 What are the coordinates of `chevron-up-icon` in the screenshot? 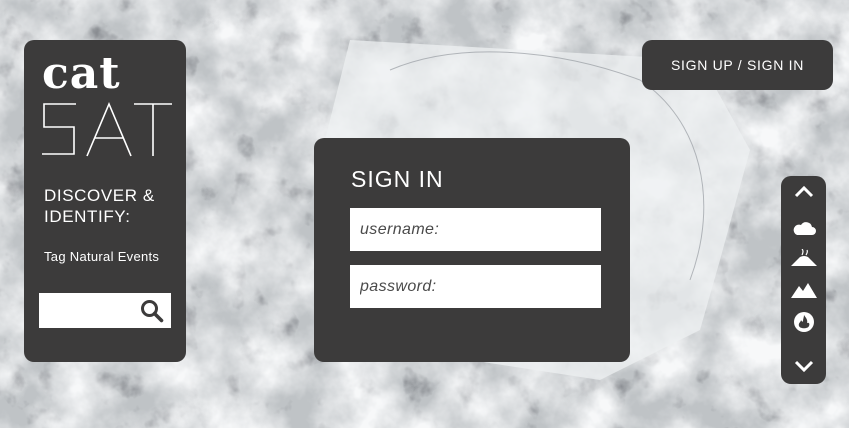 It's located at (803, 191).